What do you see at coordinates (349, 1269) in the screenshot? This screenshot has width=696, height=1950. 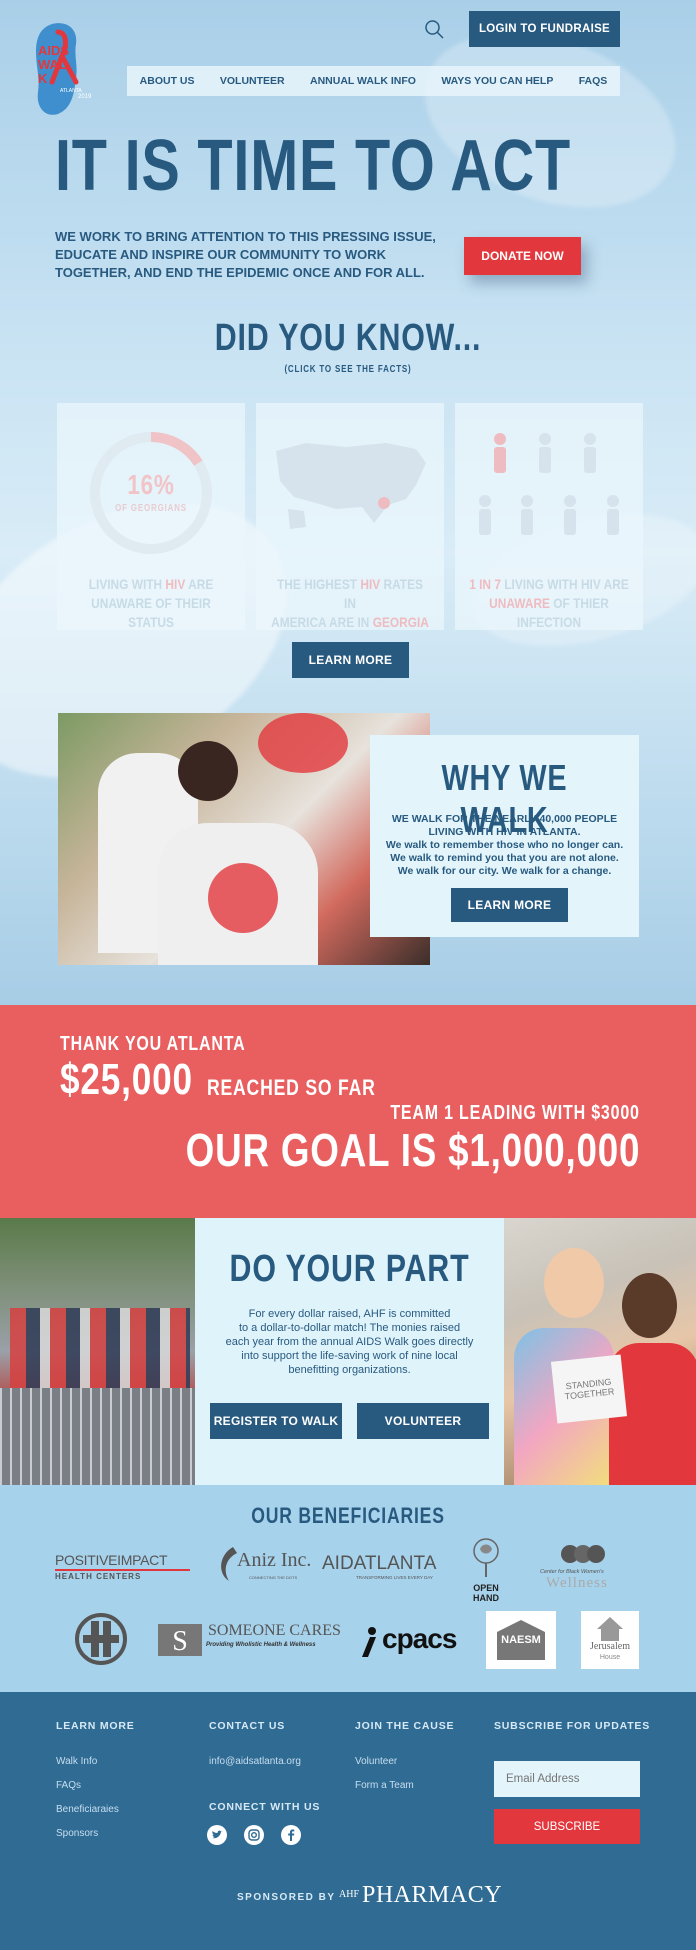 I see `do-your-part-title: DO YOUR PART` at bounding box center [349, 1269].